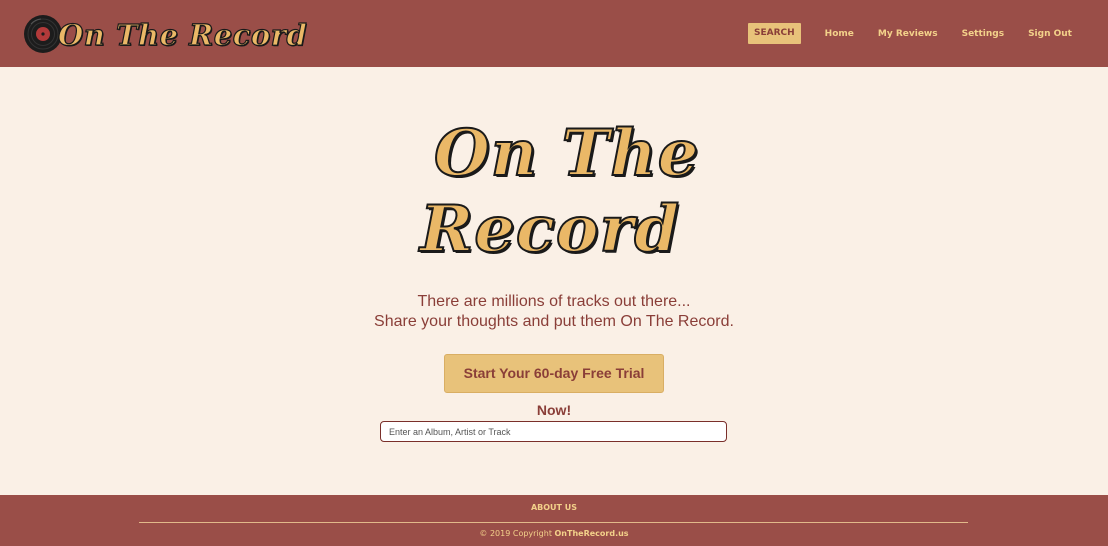 The image size is (1108, 546). Describe the element at coordinates (1050, 34) in the screenshot. I see `nav-sign-out-link: Sign Out` at that location.